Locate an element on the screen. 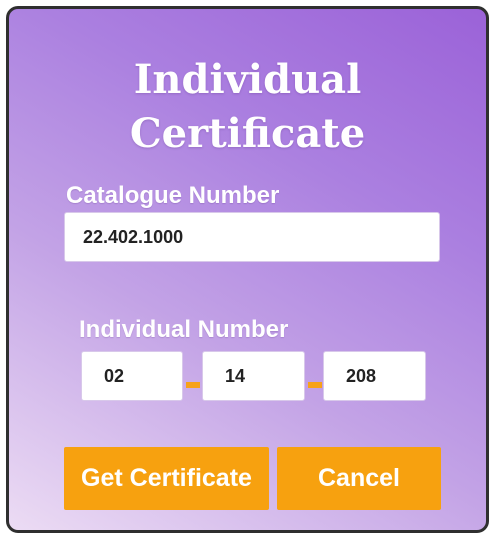  catalogue-number-input is located at coordinates (252, 237).